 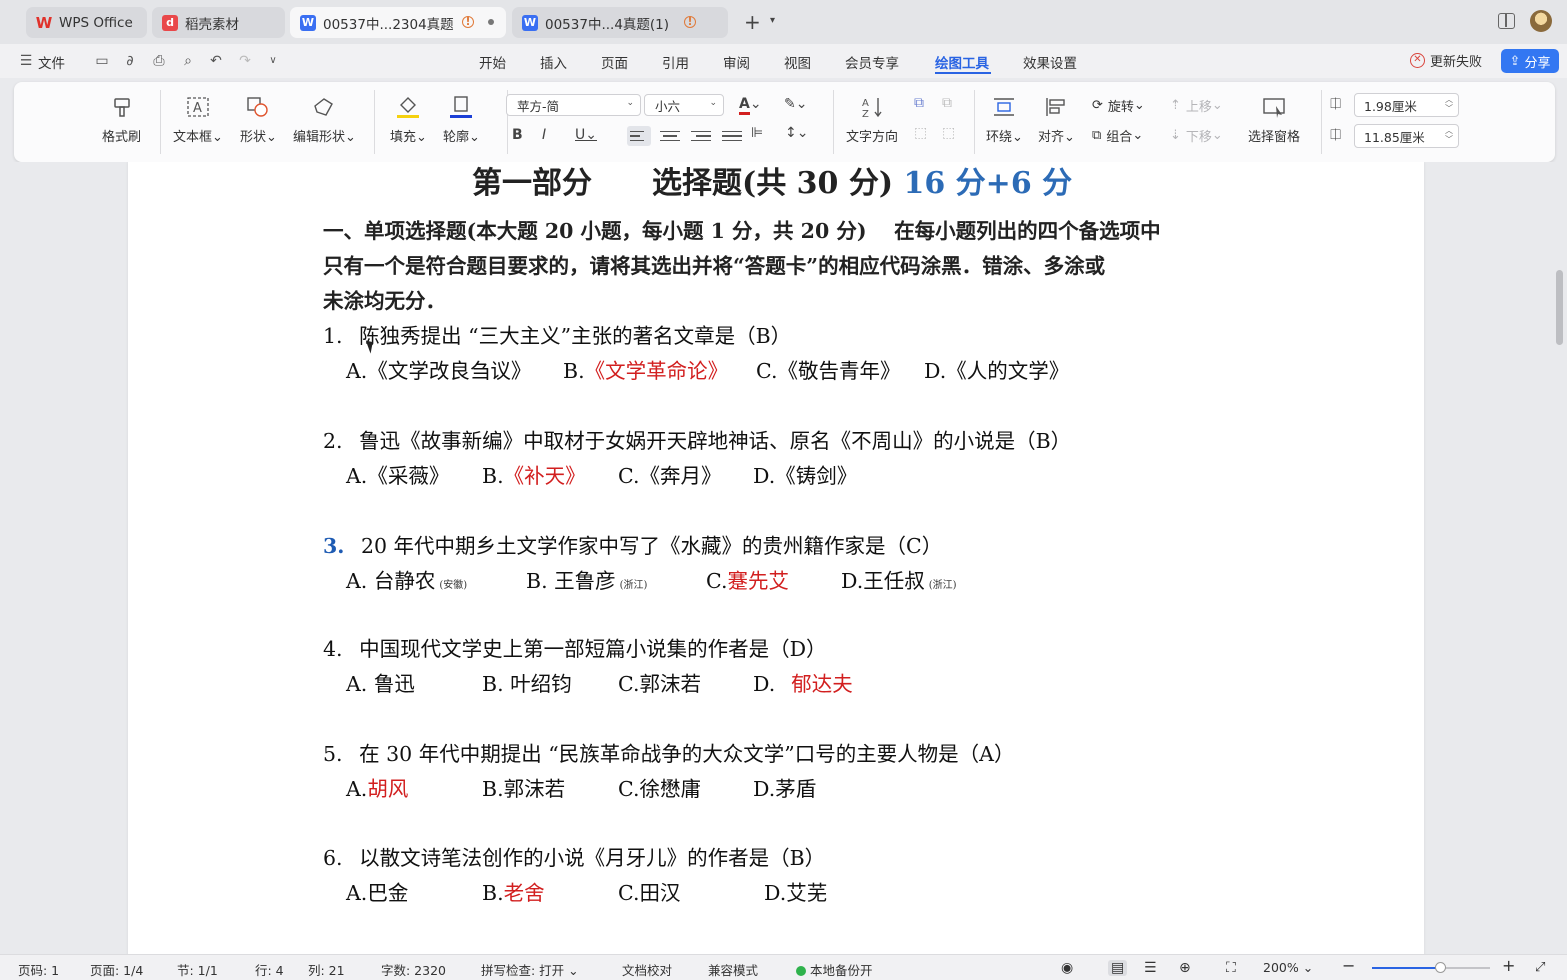 What do you see at coordinates (159, 61) in the screenshot?
I see `print-icon: ⎙` at bounding box center [159, 61].